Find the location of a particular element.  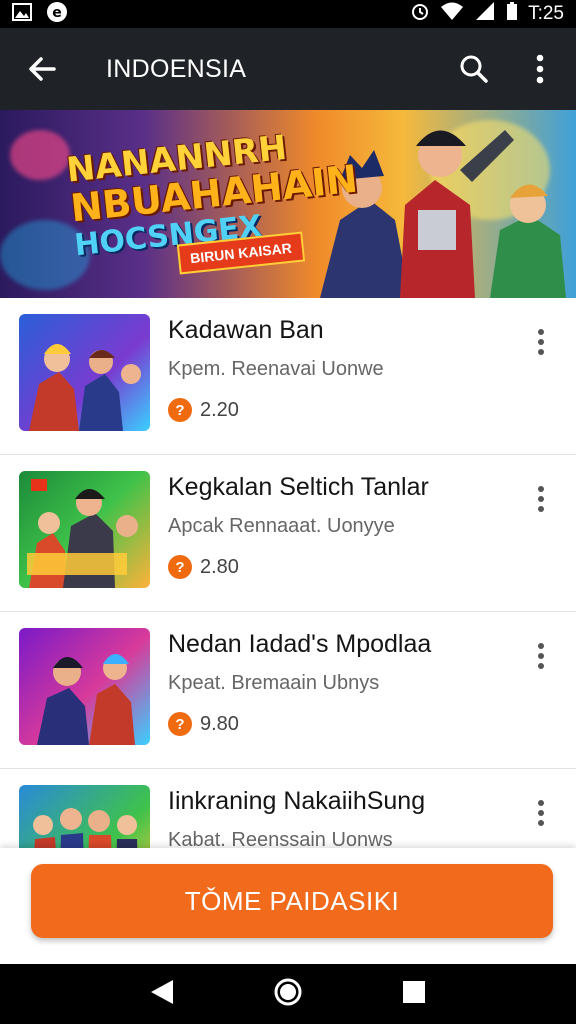

primary-cta-button: TǑME PAIDASIKI is located at coordinates (292, 901).